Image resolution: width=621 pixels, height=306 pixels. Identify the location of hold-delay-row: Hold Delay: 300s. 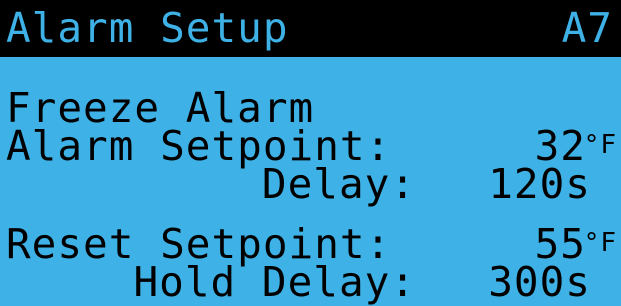
(310, 282).